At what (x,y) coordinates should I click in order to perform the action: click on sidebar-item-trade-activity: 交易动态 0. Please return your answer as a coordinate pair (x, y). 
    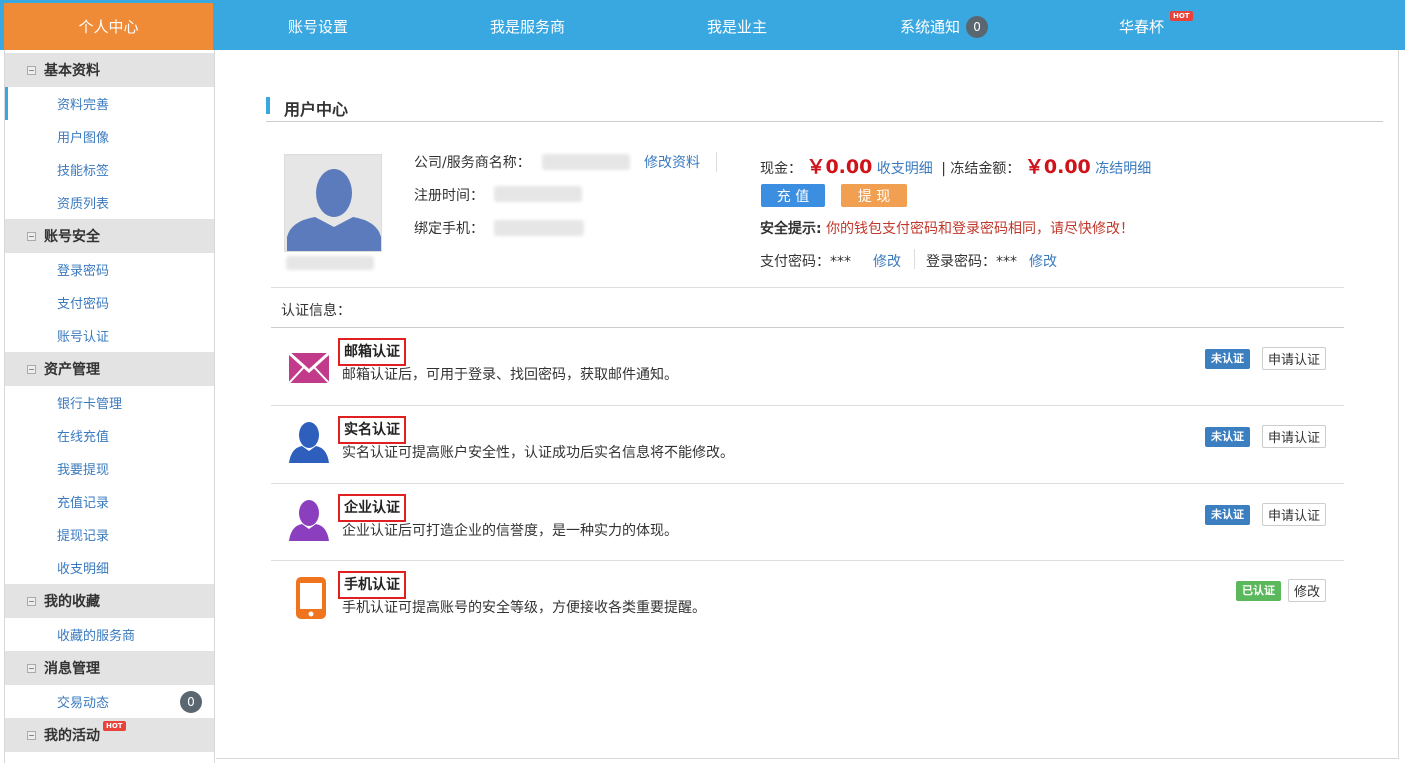
    Looking at the image, I should click on (109, 701).